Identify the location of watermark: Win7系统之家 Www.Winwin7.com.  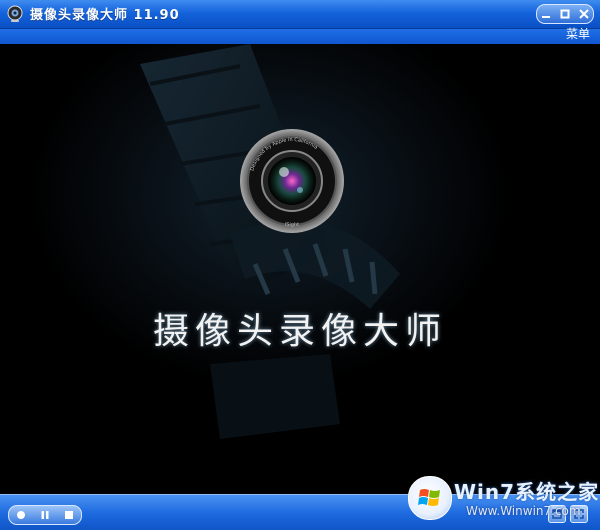
(504, 500).